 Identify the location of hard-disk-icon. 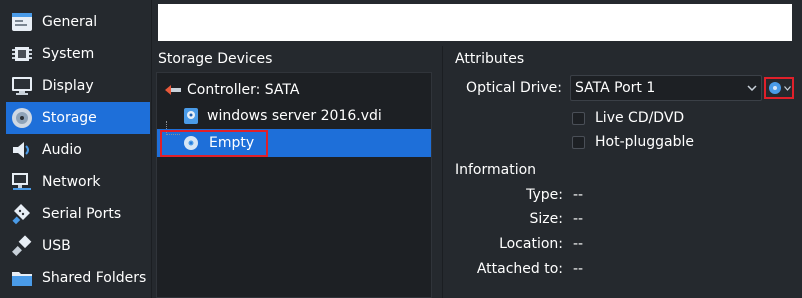
(191, 116).